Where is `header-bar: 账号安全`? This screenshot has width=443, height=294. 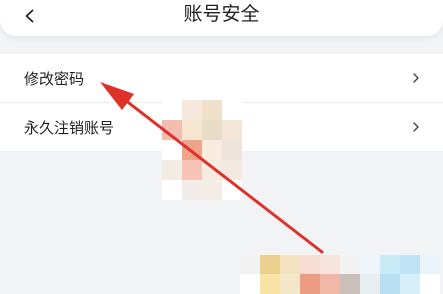 header-bar: 账号安全 is located at coordinates (221, 18).